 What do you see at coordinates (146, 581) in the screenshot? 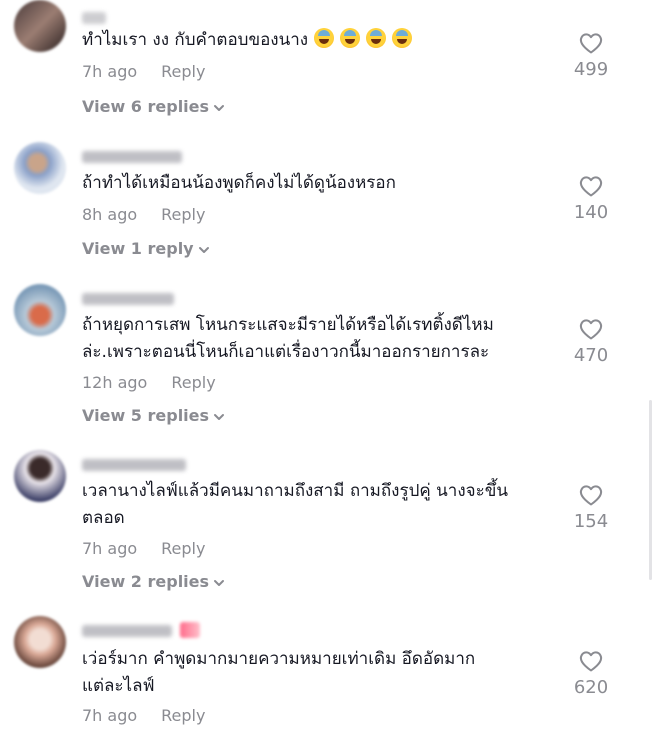
I see `view-replies-label: View 2 replies` at bounding box center [146, 581].